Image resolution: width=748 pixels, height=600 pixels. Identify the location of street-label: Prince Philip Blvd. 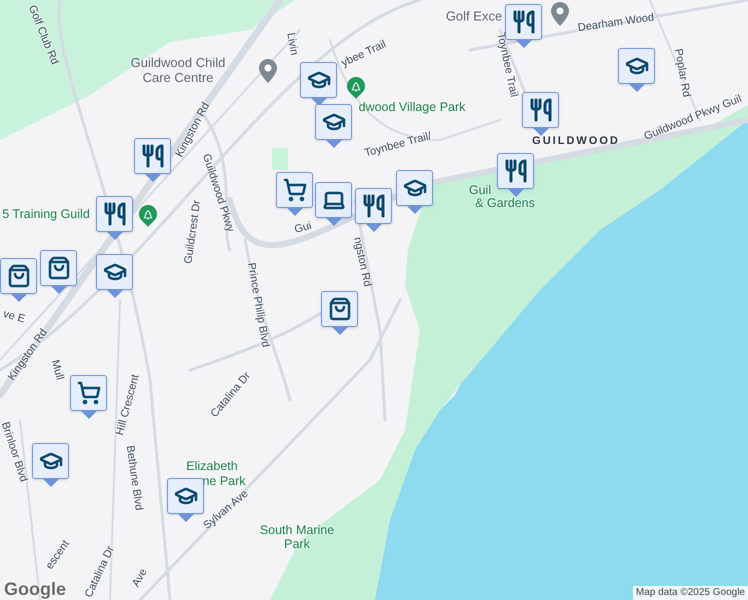
(258, 305).